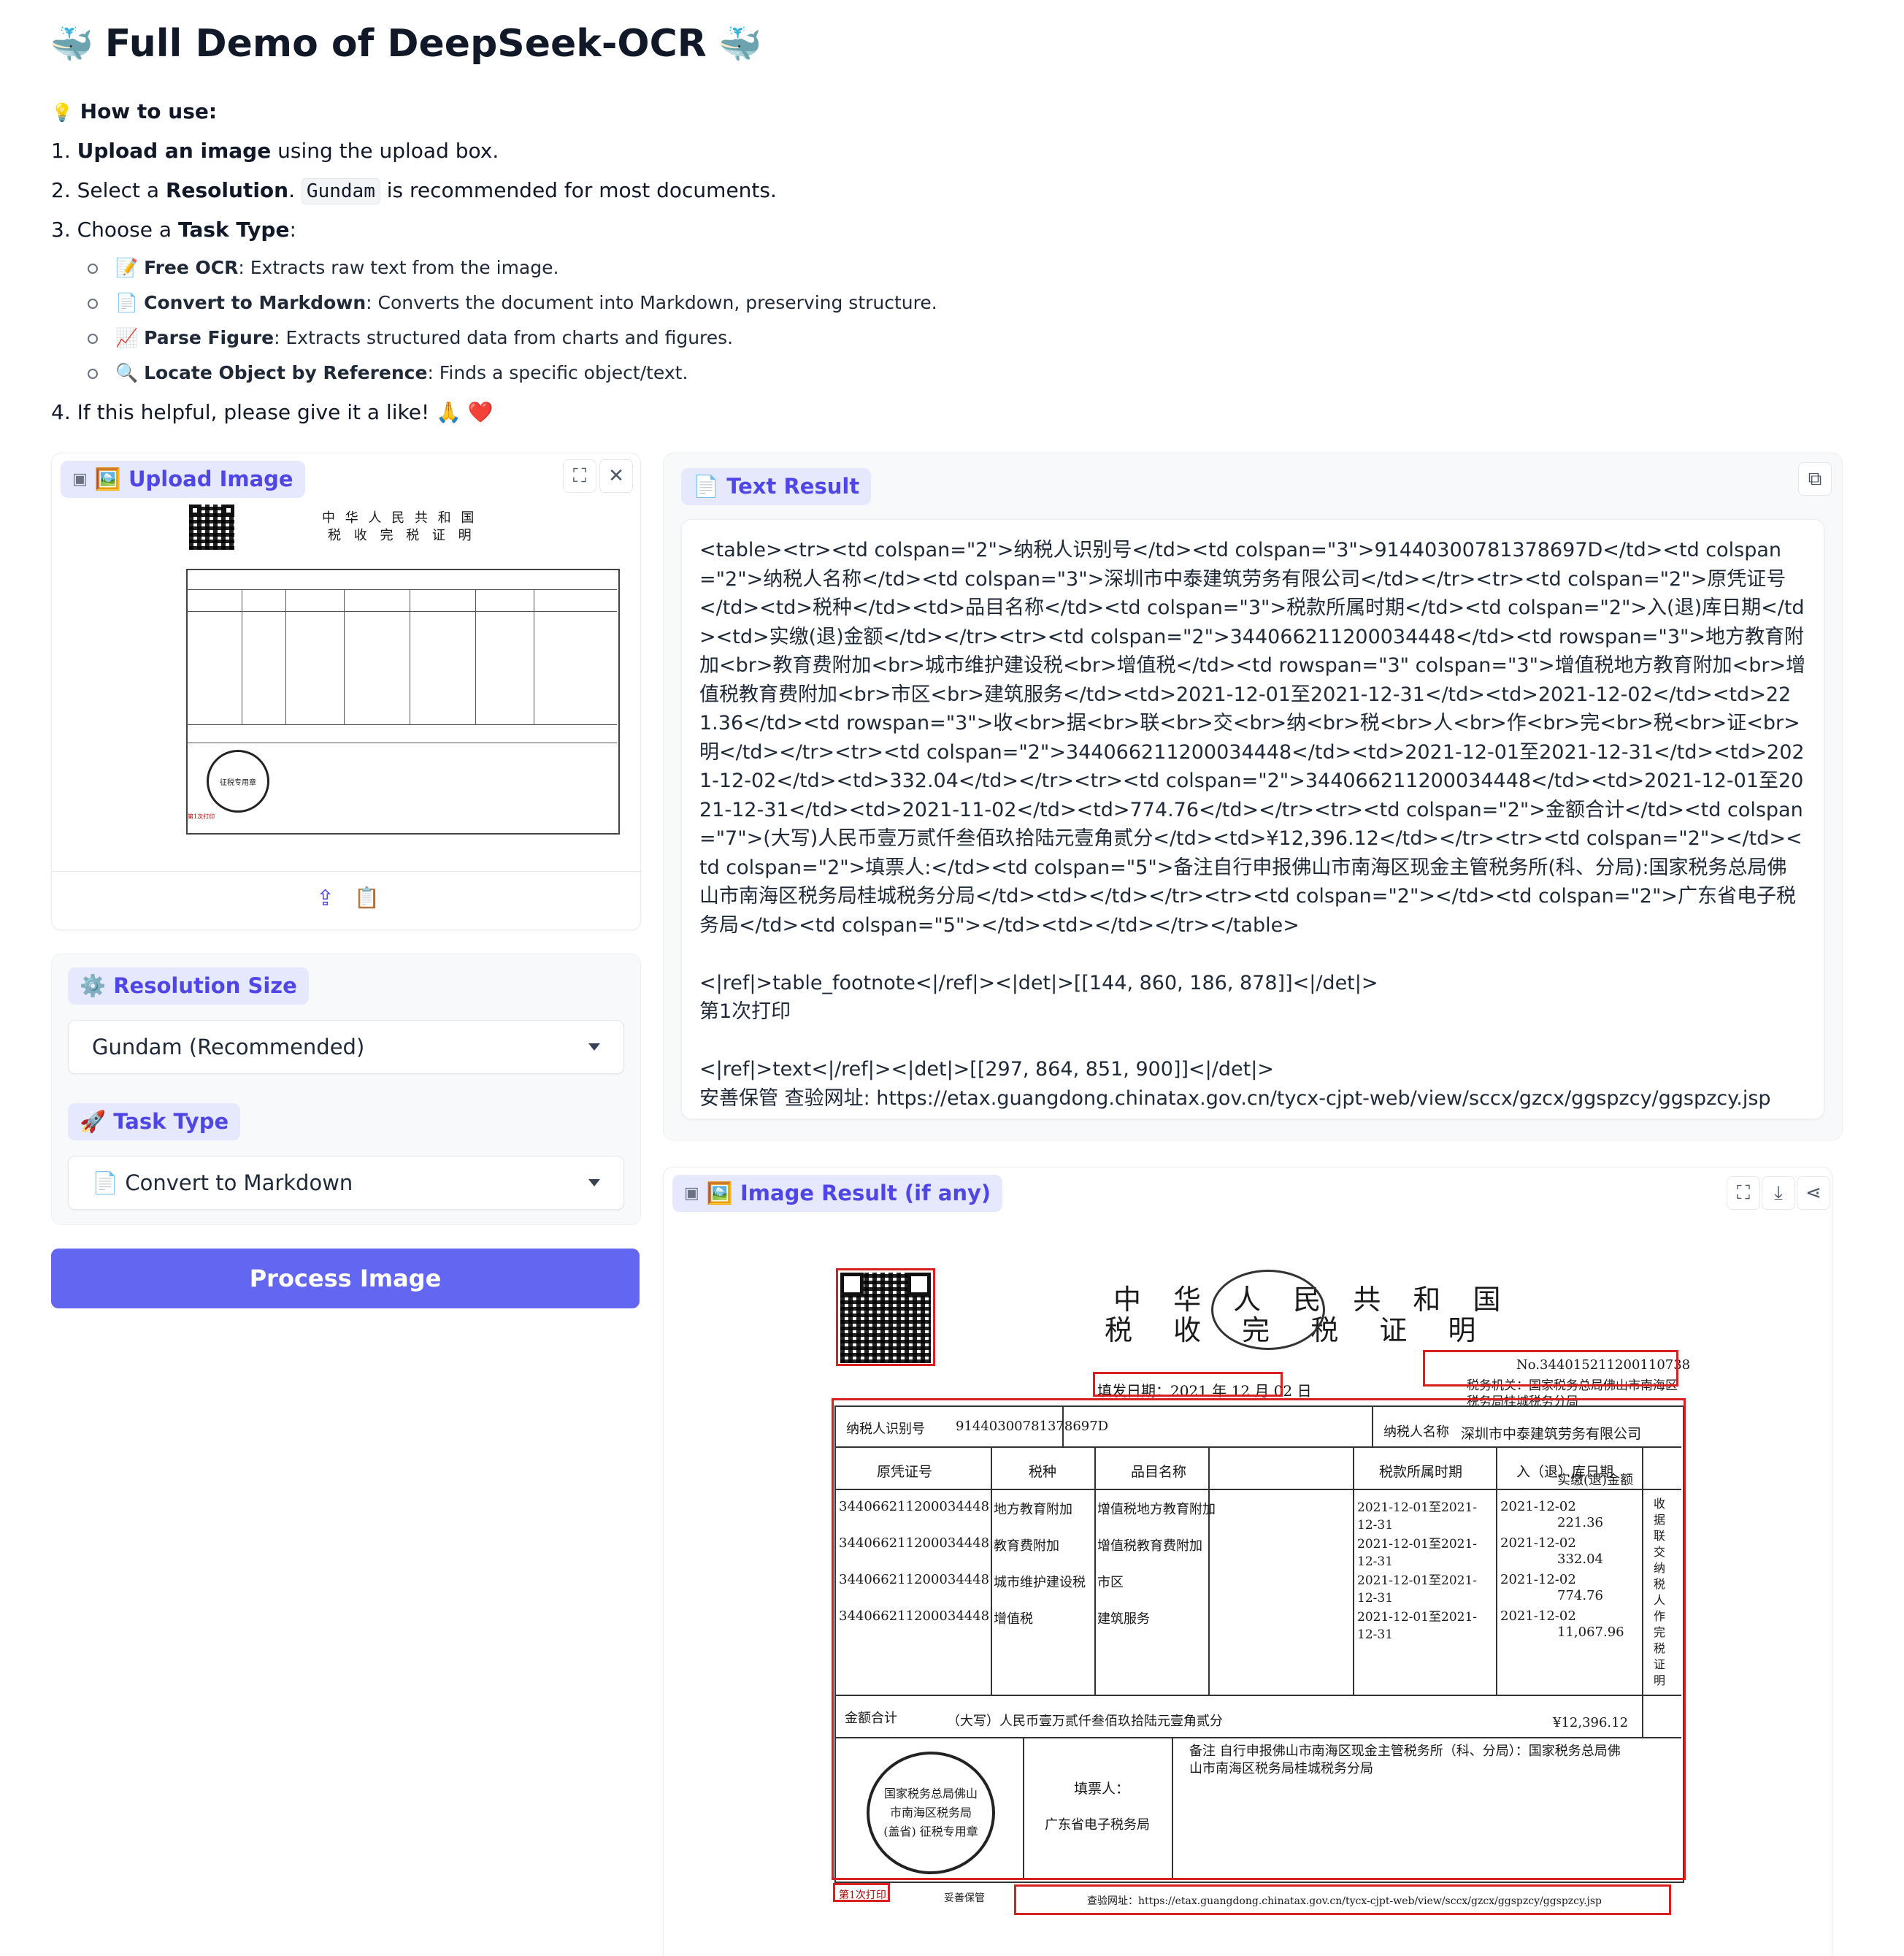 This screenshot has height=1956, width=1904. What do you see at coordinates (127, 230) in the screenshot?
I see `step-text: Choose a` at bounding box center [127, 230].